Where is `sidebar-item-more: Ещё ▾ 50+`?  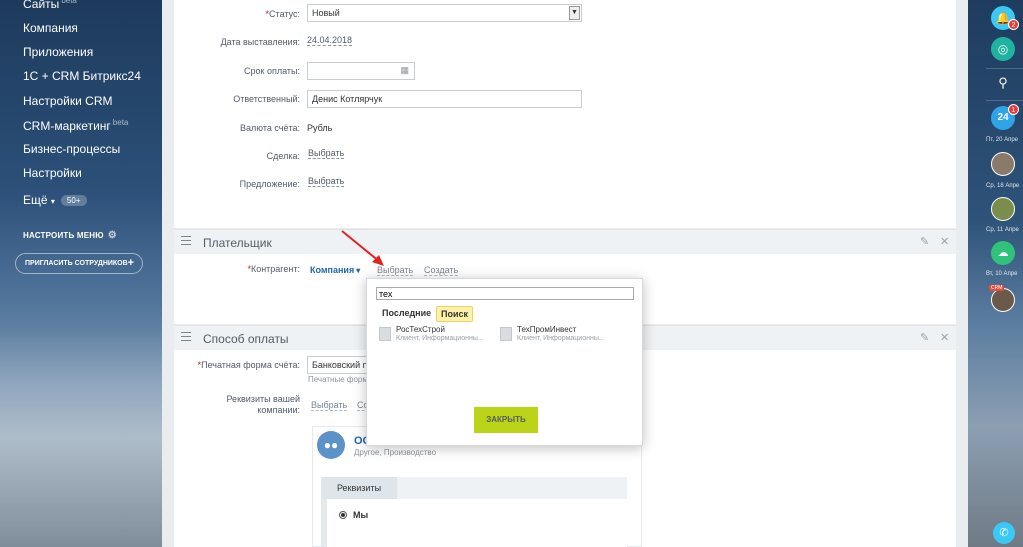 sidebar-item-more: Ещё ▾ 50+ is located at coordinates (55, 200).